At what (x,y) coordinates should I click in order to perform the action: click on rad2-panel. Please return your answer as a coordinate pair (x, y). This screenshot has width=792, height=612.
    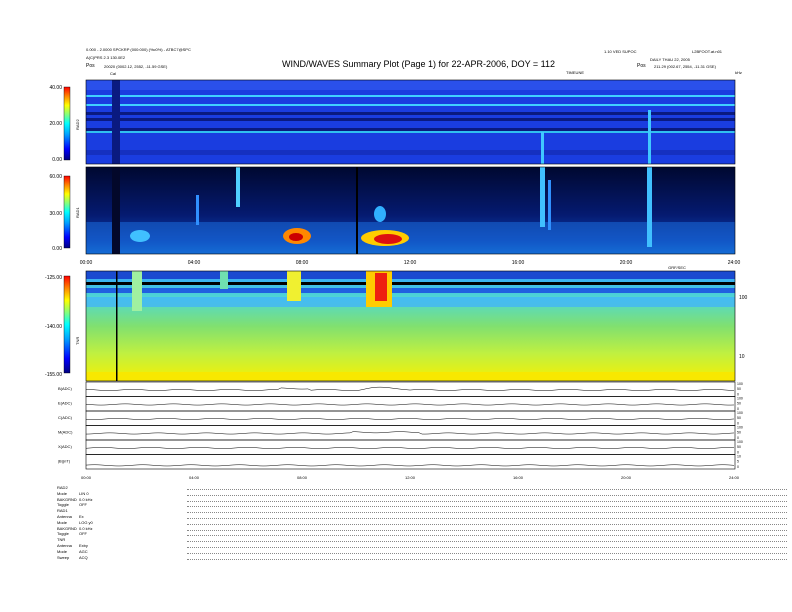
    Looking at the image, I should click on (399, 122).